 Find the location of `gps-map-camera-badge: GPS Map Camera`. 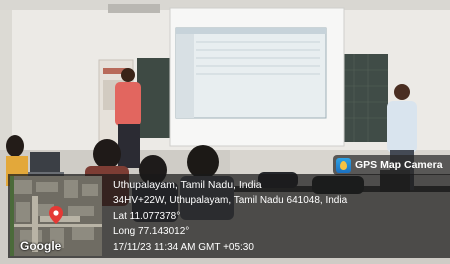

gps-map-camera-badge: GPS Map Camera is located at coordinates (391, 165).